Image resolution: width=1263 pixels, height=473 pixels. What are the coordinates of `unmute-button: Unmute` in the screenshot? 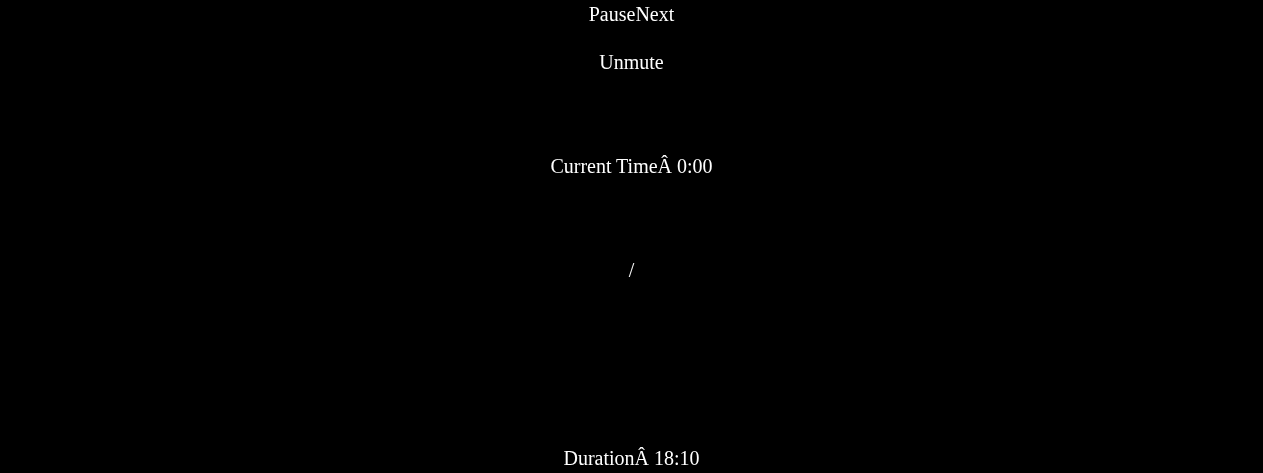 It's located at (631, 62).